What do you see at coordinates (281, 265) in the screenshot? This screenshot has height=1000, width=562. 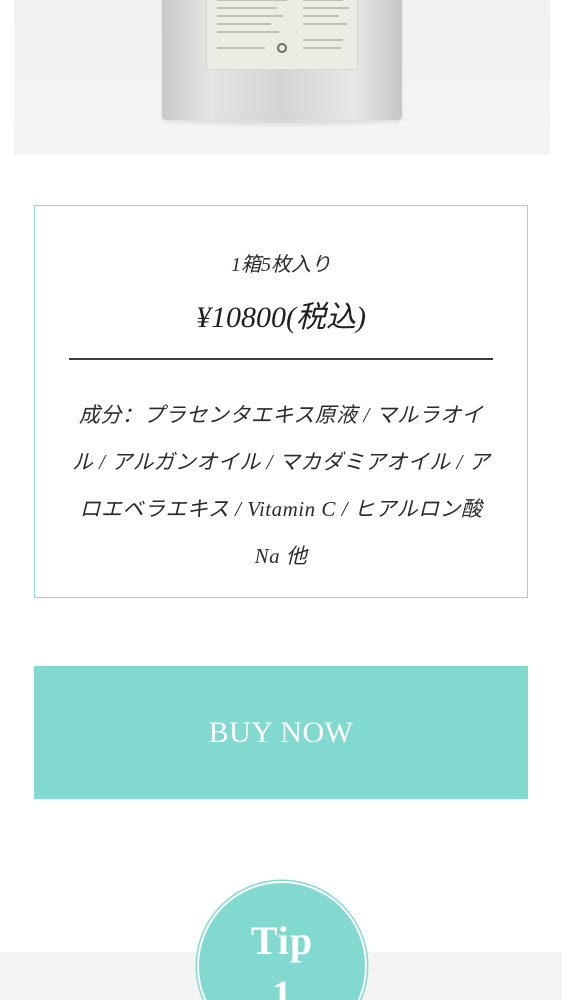 I see `quantity-label: 1箱5枚入り` at bounding box center [281, 265].